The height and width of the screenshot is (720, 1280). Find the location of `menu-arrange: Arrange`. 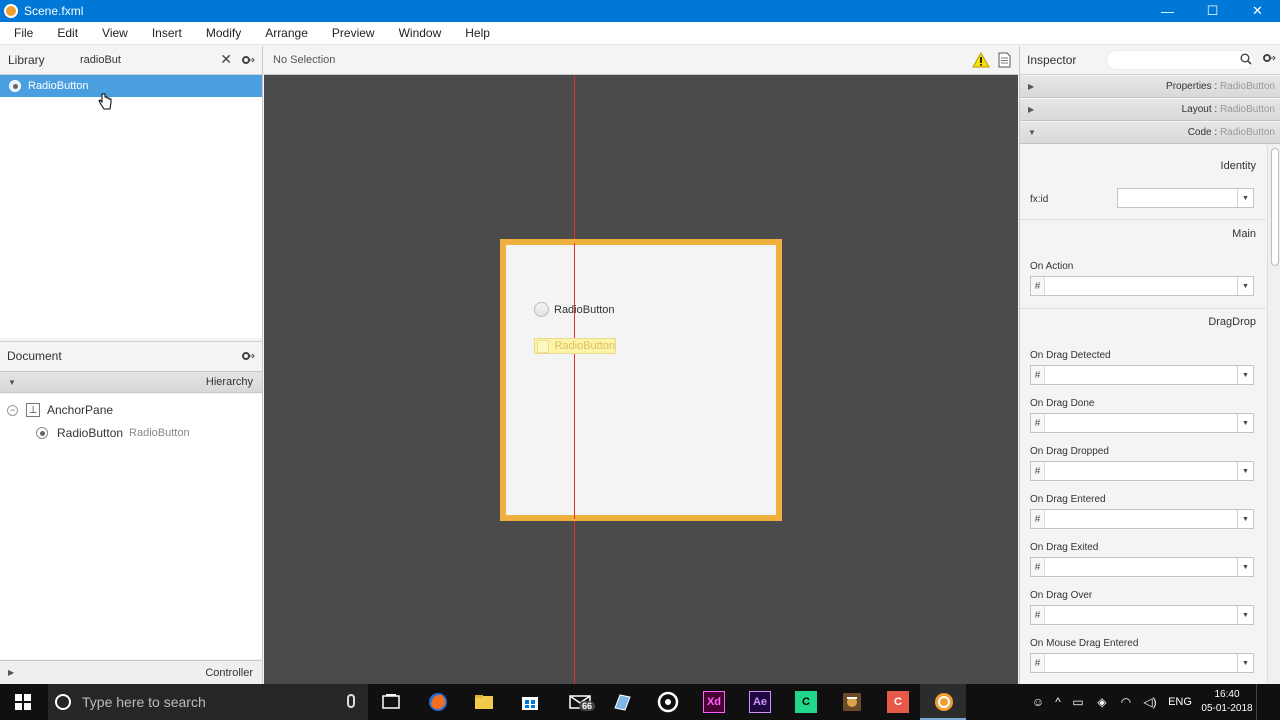

menu-arrange: Arrange is located at coordinates (284, 33).